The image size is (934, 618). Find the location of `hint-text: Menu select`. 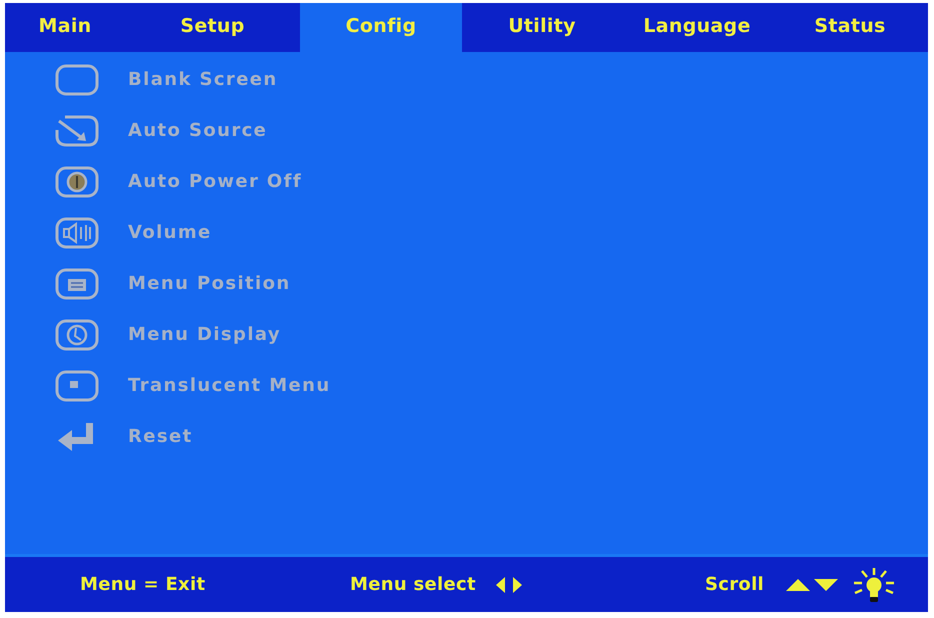

hint-text: Menu select is located at coordinates (413, 584).